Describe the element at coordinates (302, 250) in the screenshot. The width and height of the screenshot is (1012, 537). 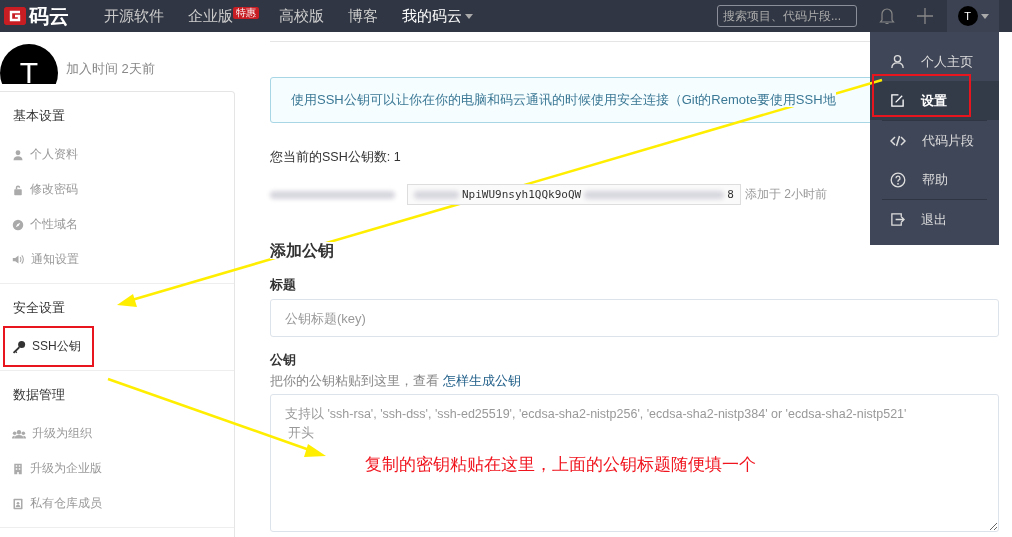
I see `section-heading: 添加公钥` at that location.